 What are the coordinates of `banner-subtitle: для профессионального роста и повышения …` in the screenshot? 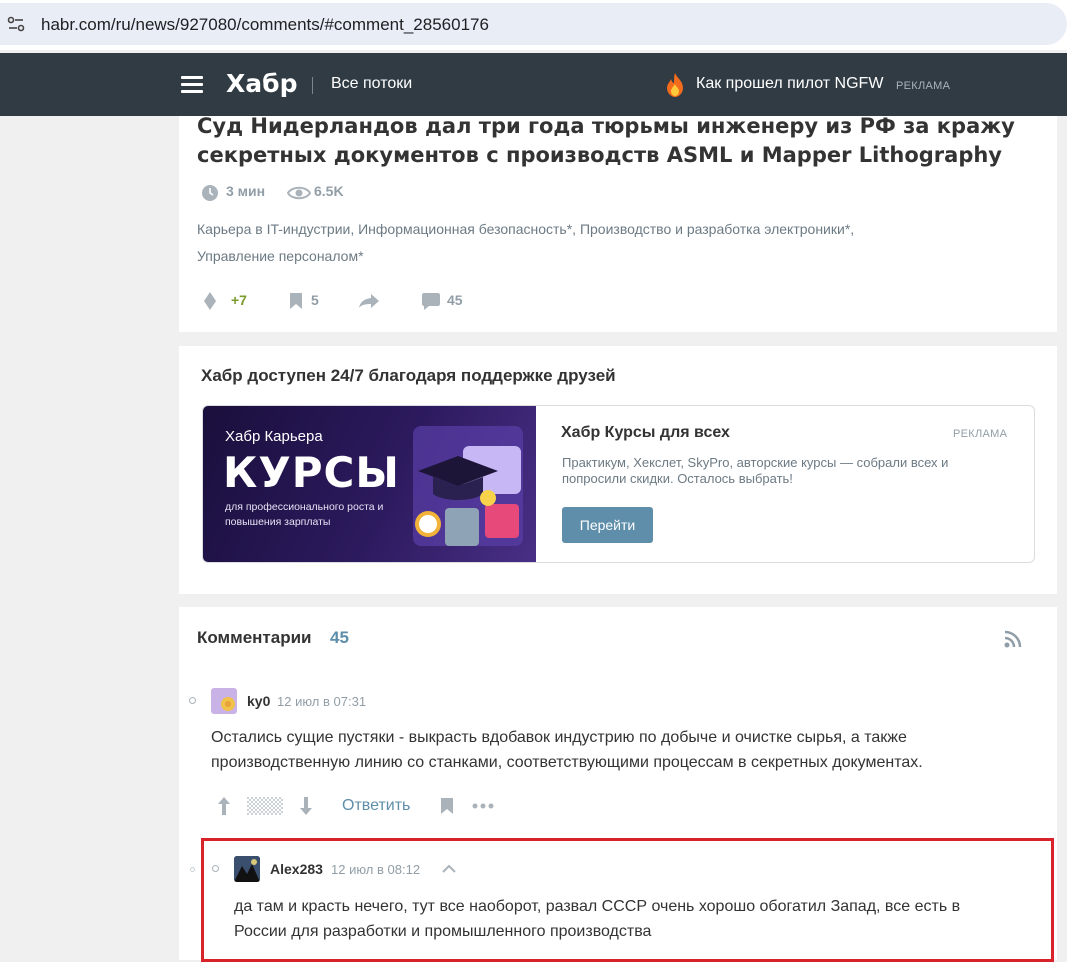 It's located at (304, 514).